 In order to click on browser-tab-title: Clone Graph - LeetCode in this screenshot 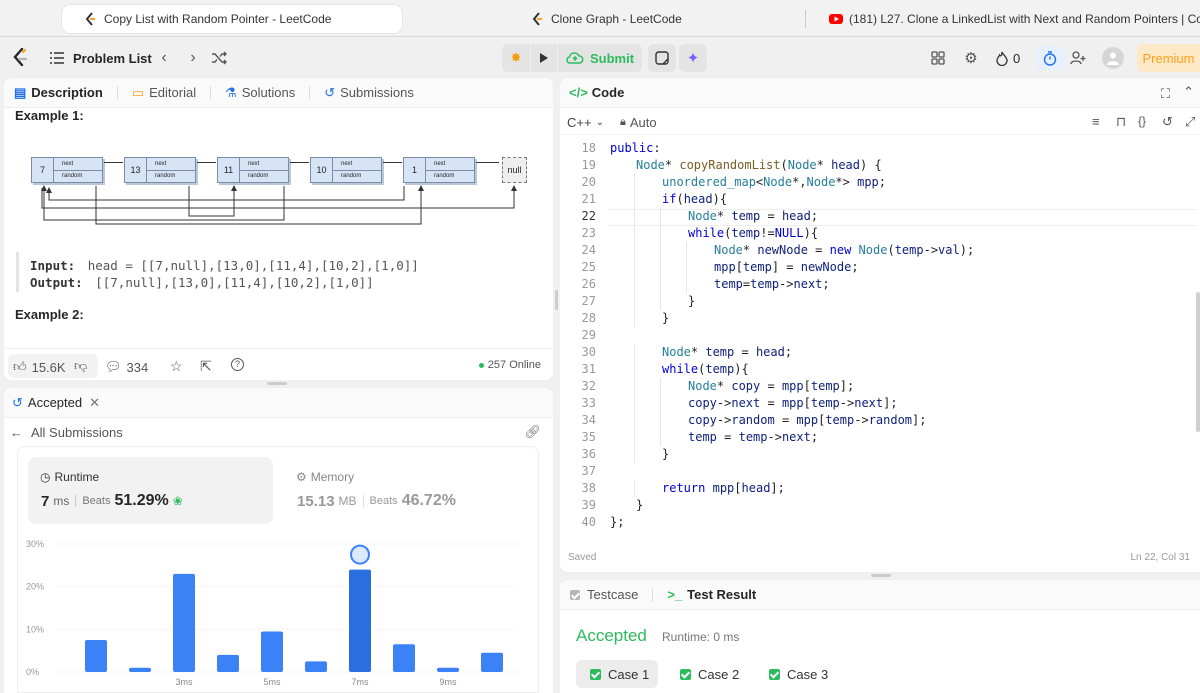, I will do `click(616, 19)`.